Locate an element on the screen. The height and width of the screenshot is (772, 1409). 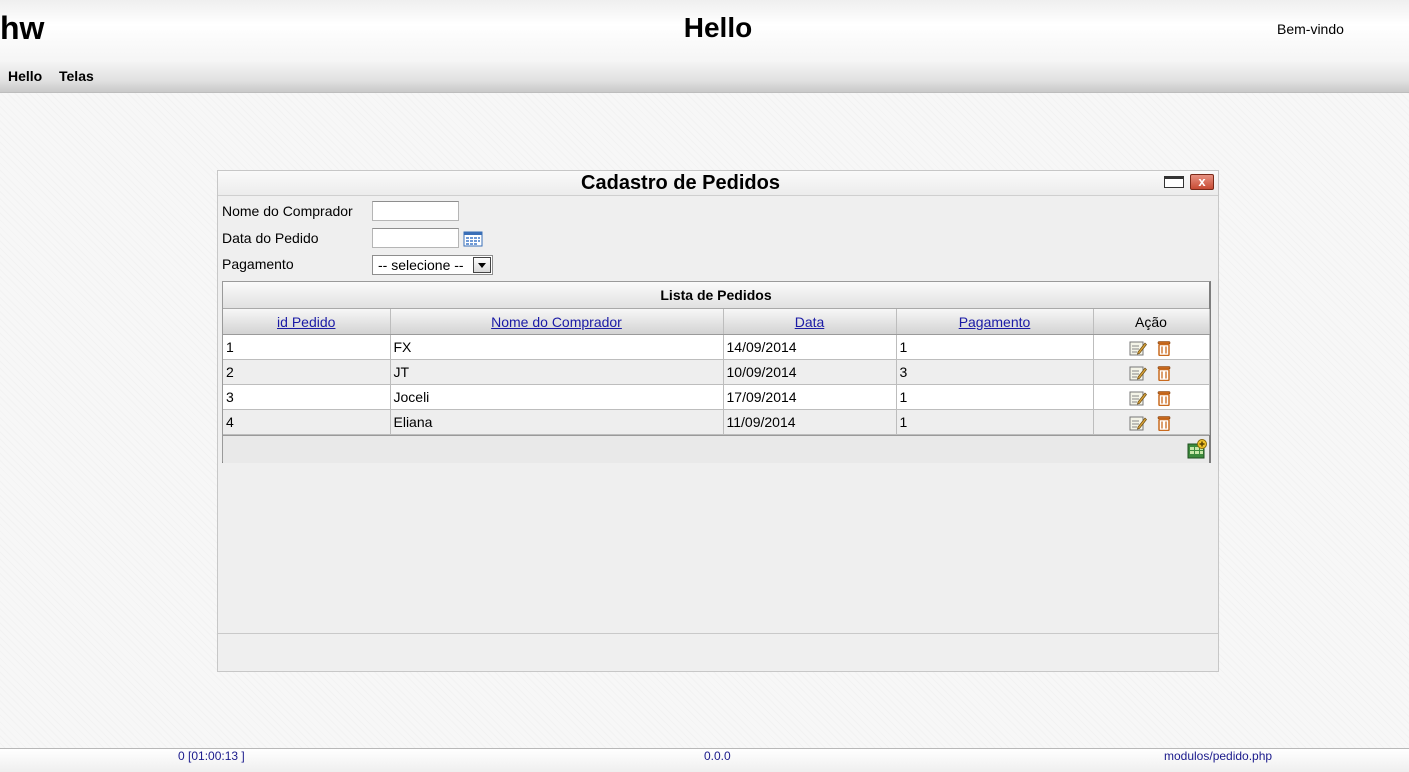
pagamento-selected-value: -- selecione -- is located at coordinates (421, 265).